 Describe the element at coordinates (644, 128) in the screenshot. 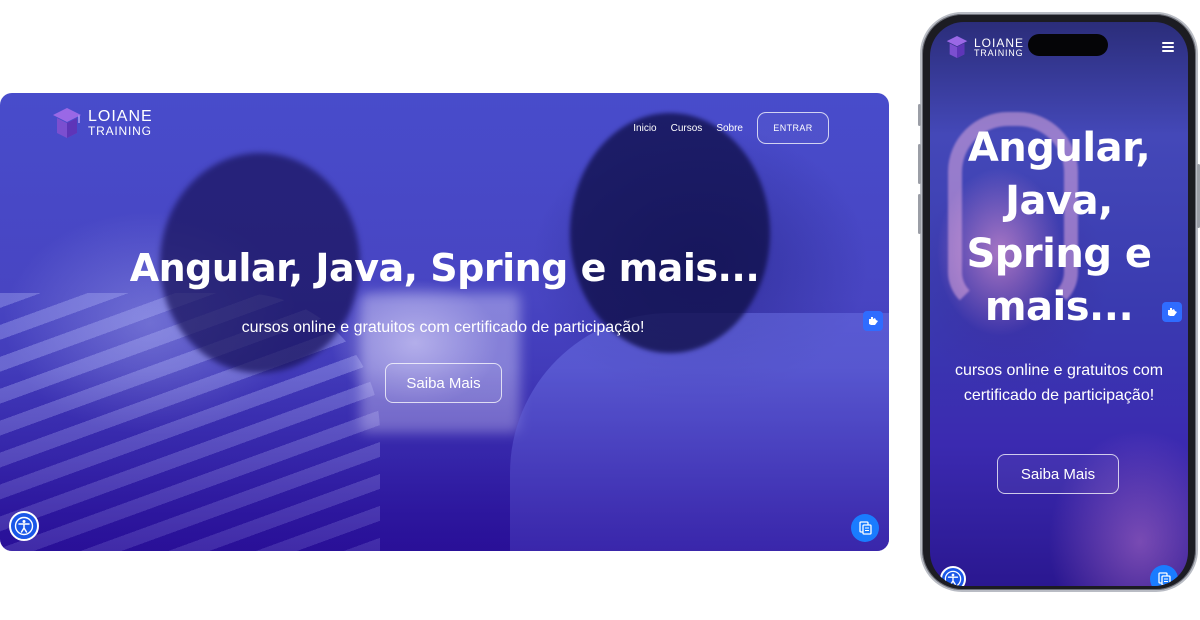

I see `nav-item-inicio: Inicio` at that location.